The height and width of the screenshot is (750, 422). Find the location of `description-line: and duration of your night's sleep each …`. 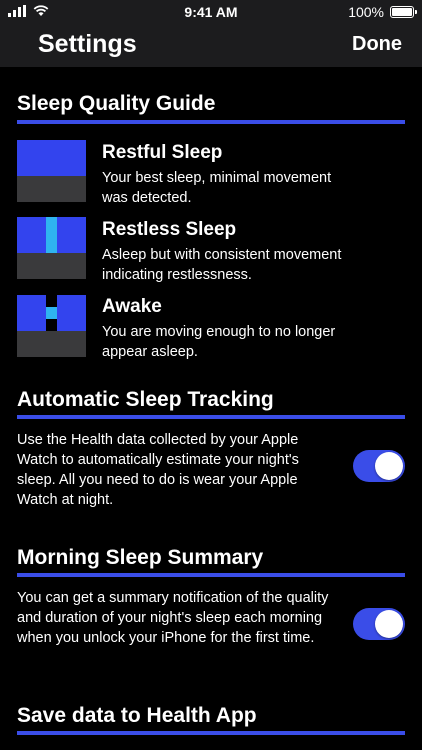

description-line: and duration of your night's sleep each … is located at coordinates (170, 618).